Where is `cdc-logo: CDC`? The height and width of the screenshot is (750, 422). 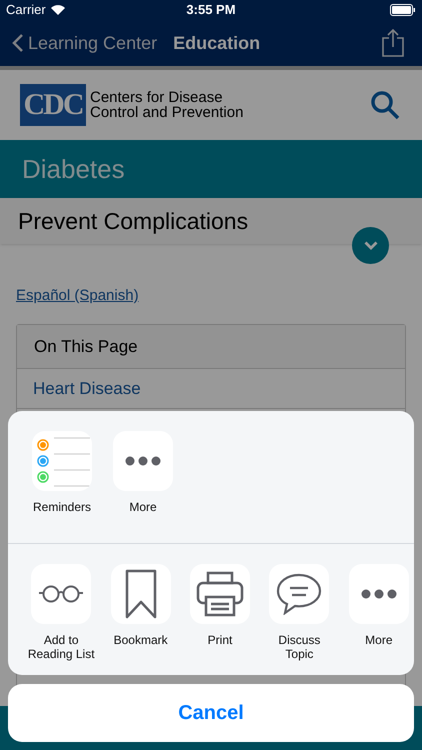
cdc-logo: CDC is located at coordinates (53, 105).